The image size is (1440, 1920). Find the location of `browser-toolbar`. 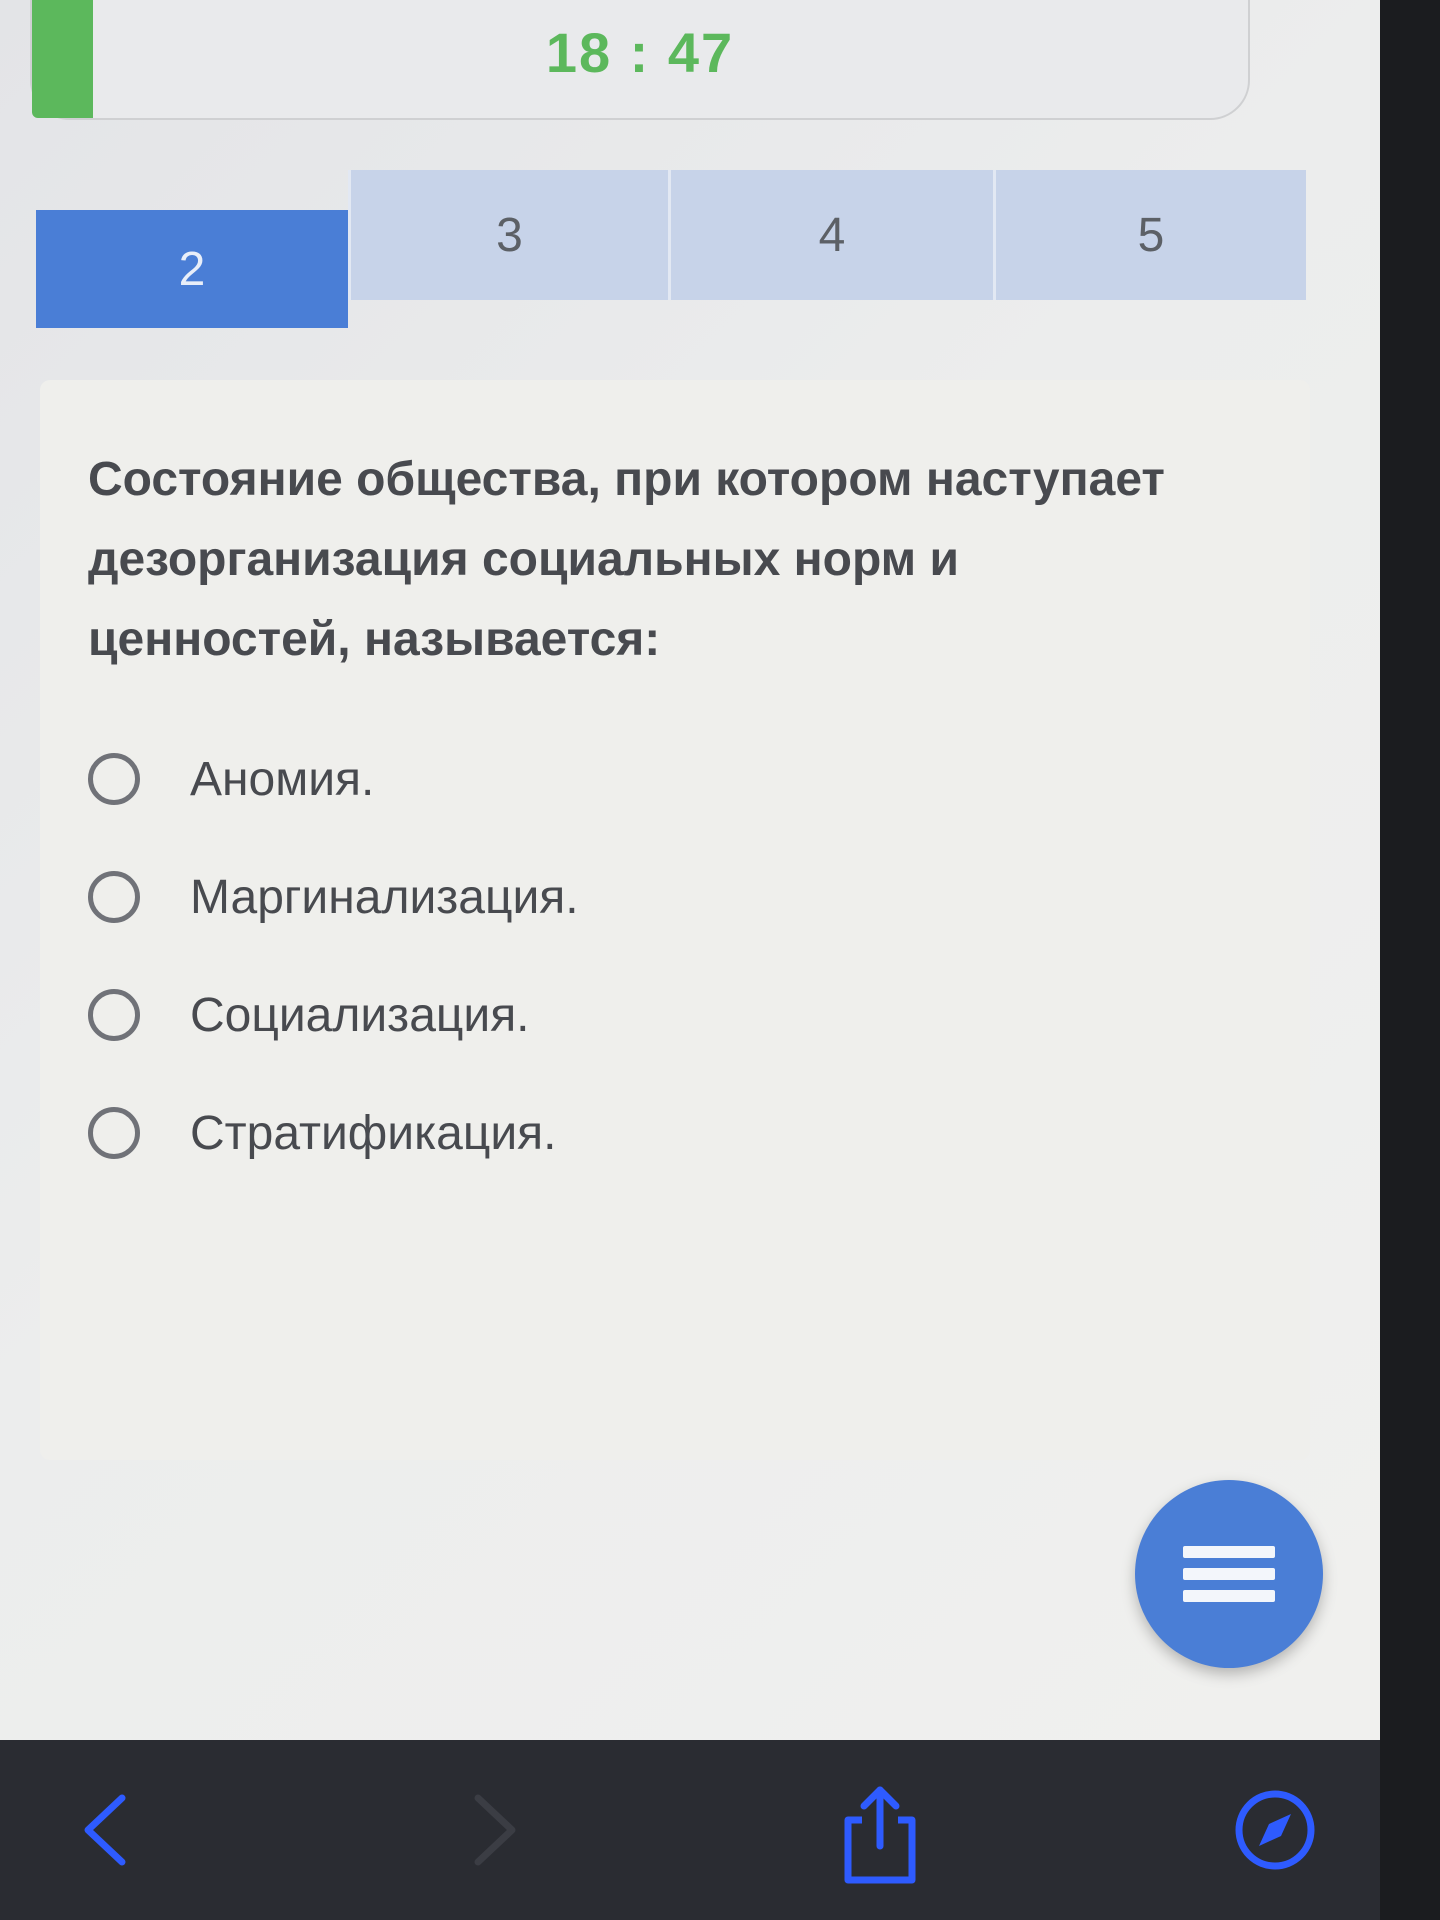

browser-toolbar is located at coordinates (690, 1830).